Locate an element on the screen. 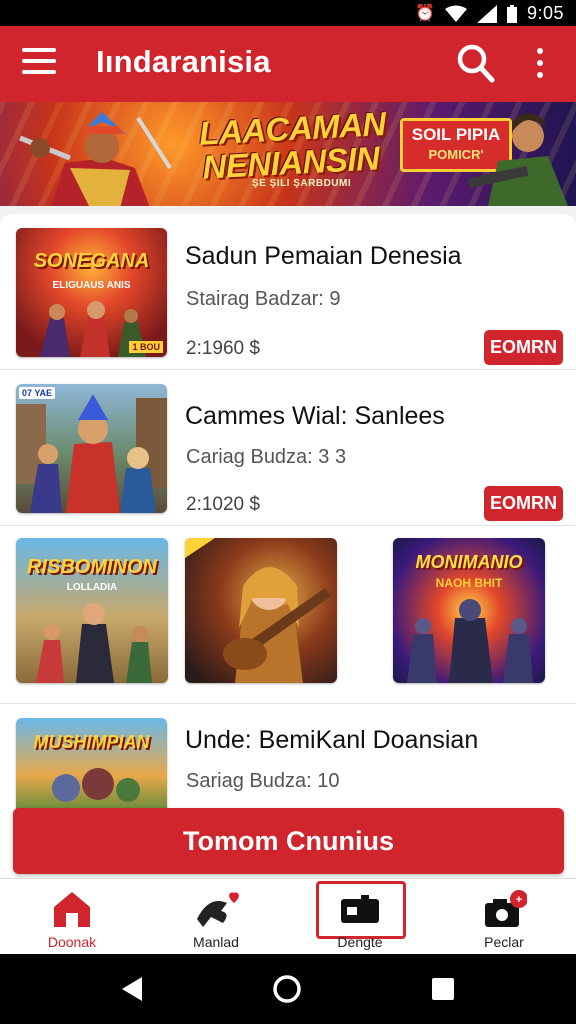  guitarist-illustration is located at coordinates (258, 610).